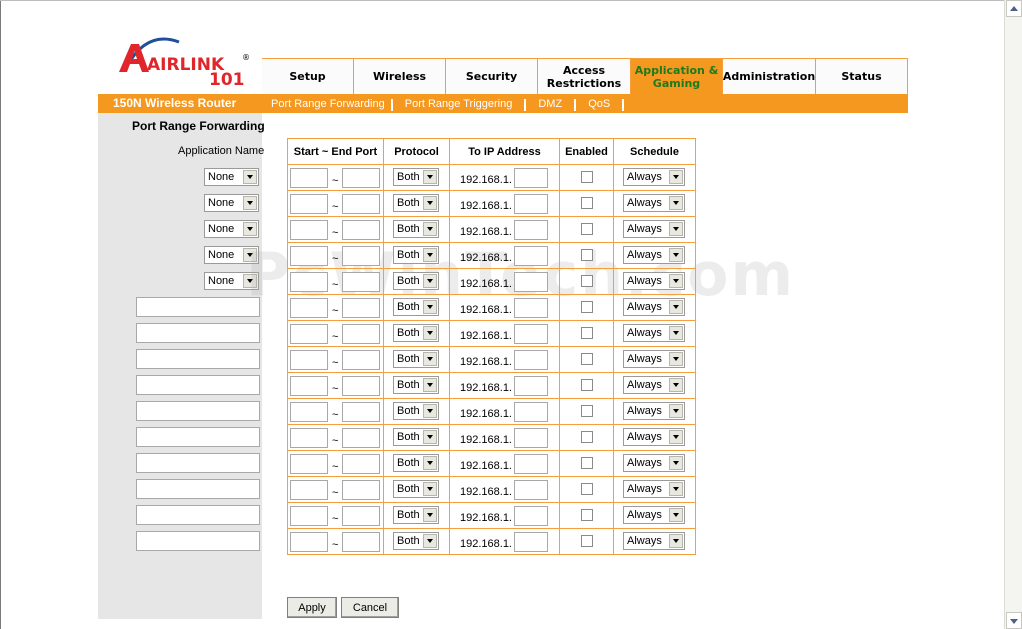 The image size is (1022, 629). Describe the element at coordinates (400, 76) in the screenshot. I see `tab-wireless: Wireless` at that location.